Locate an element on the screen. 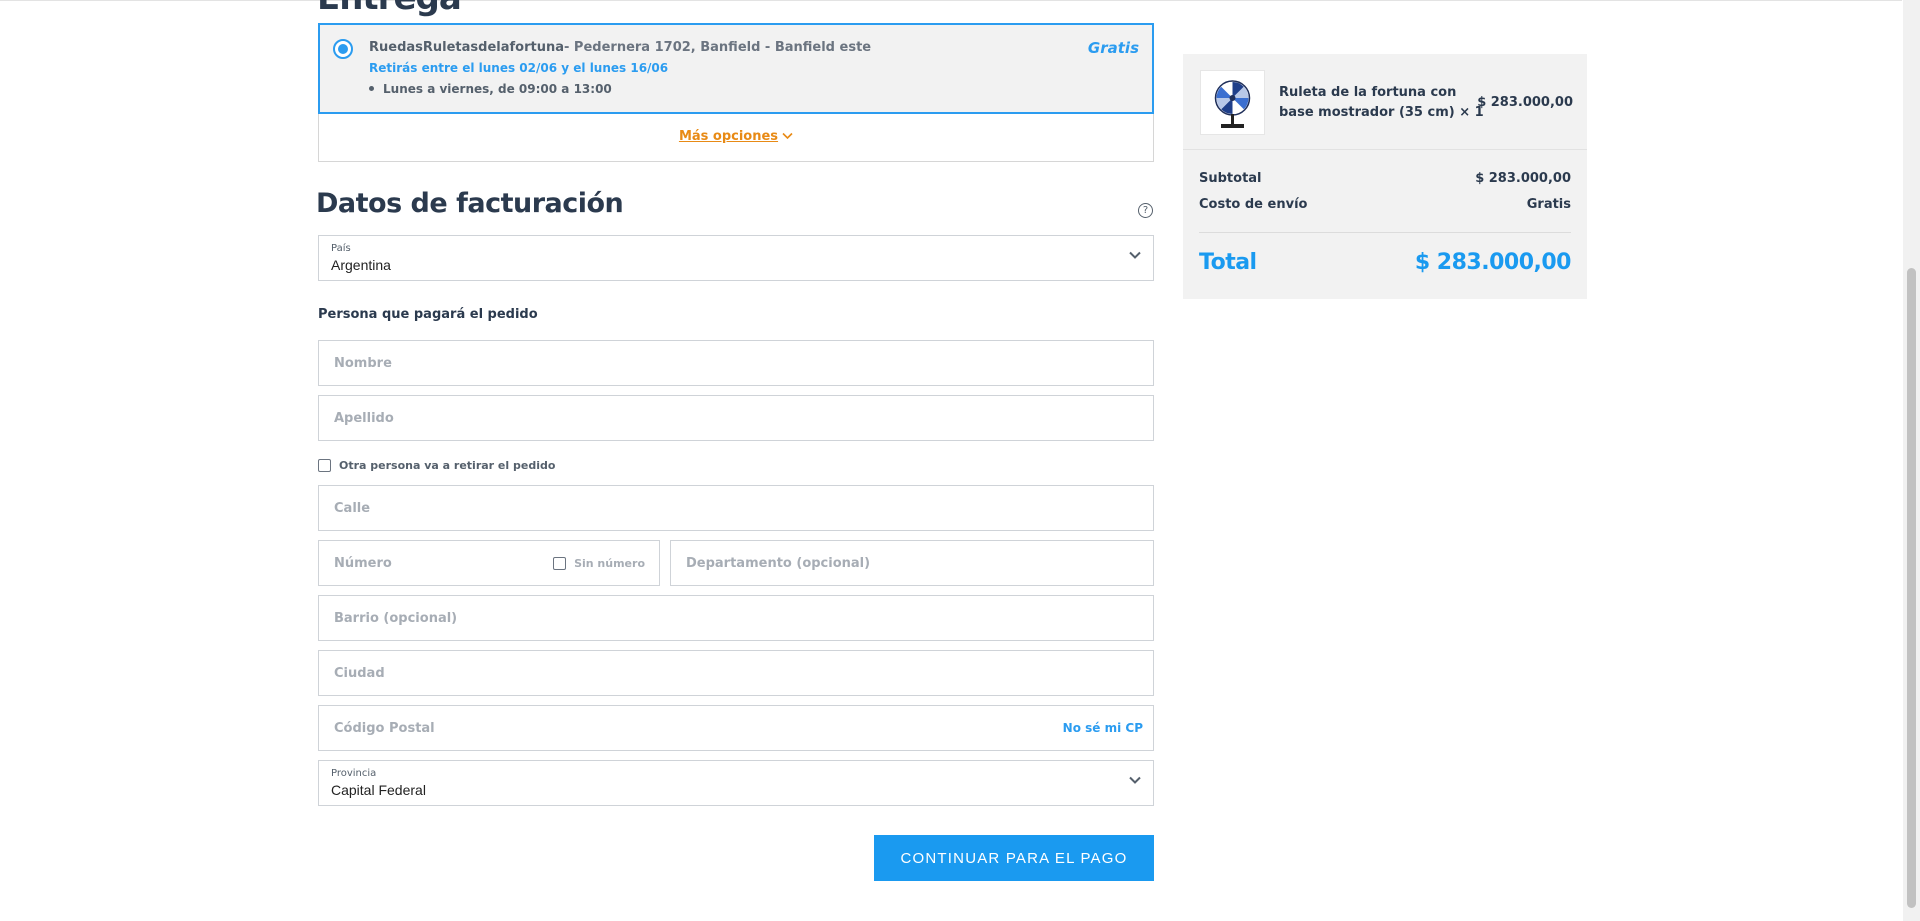 The height and width of the screenshot is (921, 1920). other-person-label: Otra persona va a retirar el pedido is located at coordinates (447, 465).